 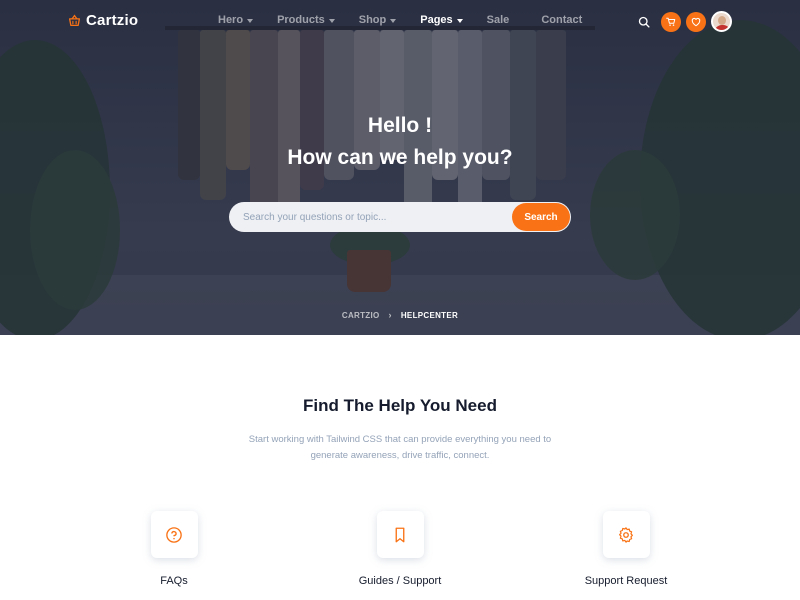 I want to click on wishlist-button, so click(x=696, y=21).